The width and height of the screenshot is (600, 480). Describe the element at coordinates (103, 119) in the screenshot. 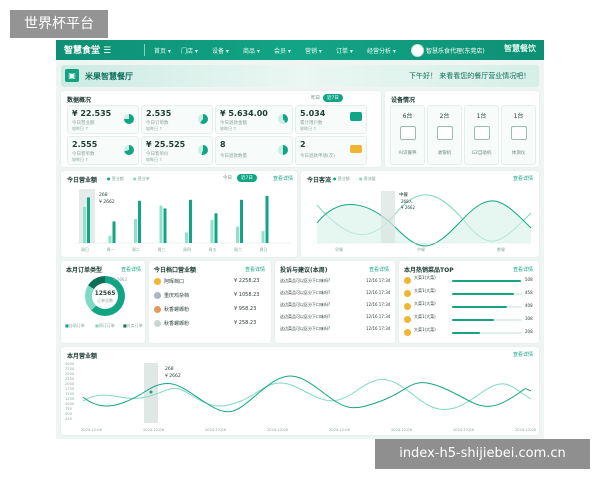

I see `kpi-card: ¥ 22.535 今日营业额 较昨日 ↑` at that location.